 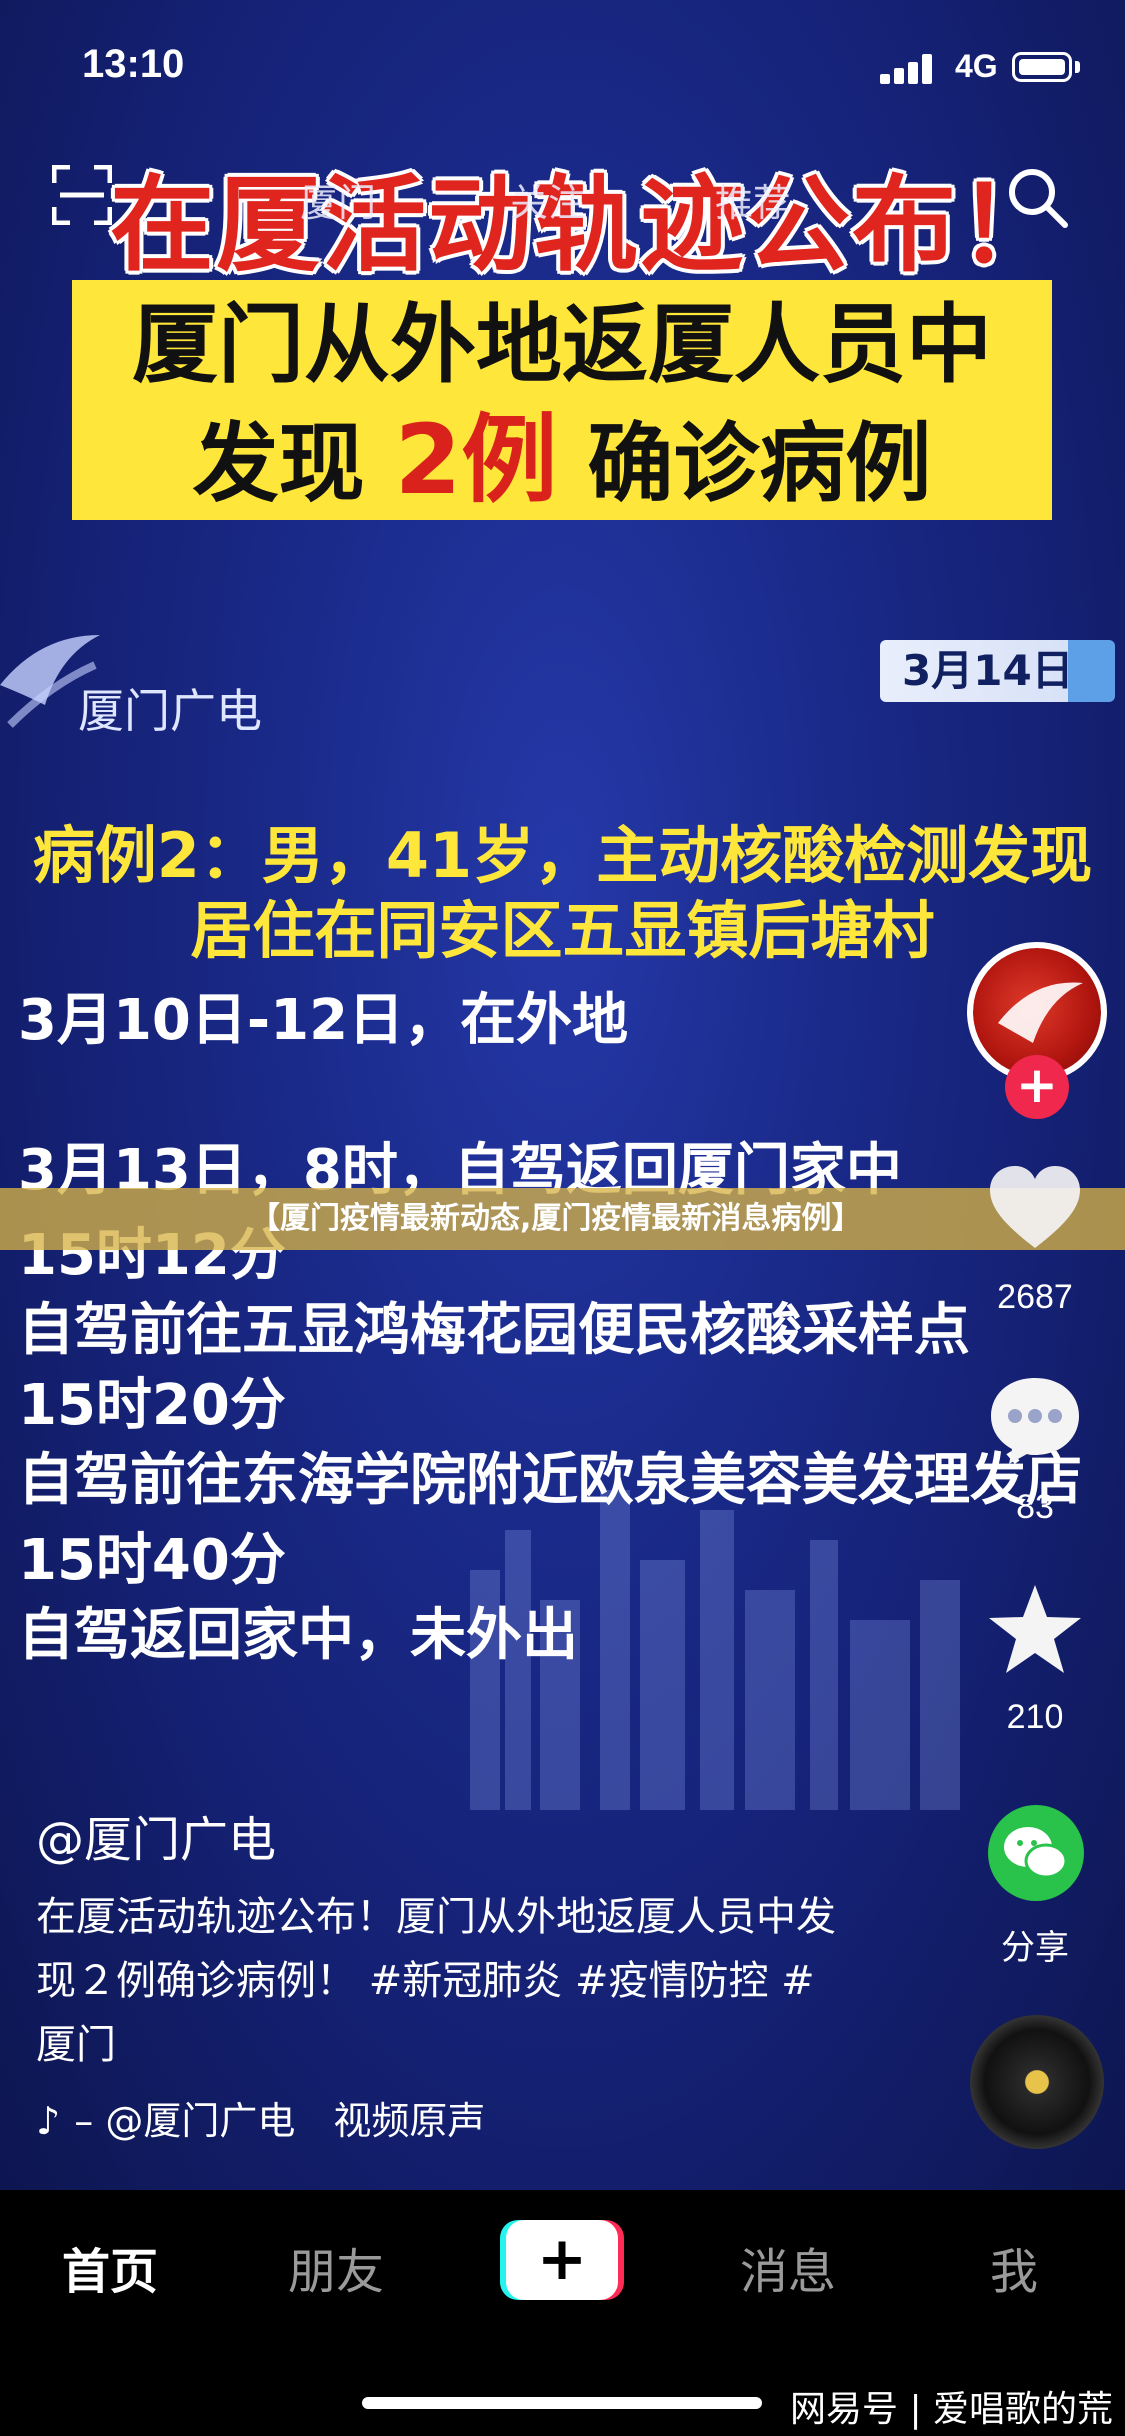 I want to click on date-badge: 3月14日, so click(x=997, y=671).